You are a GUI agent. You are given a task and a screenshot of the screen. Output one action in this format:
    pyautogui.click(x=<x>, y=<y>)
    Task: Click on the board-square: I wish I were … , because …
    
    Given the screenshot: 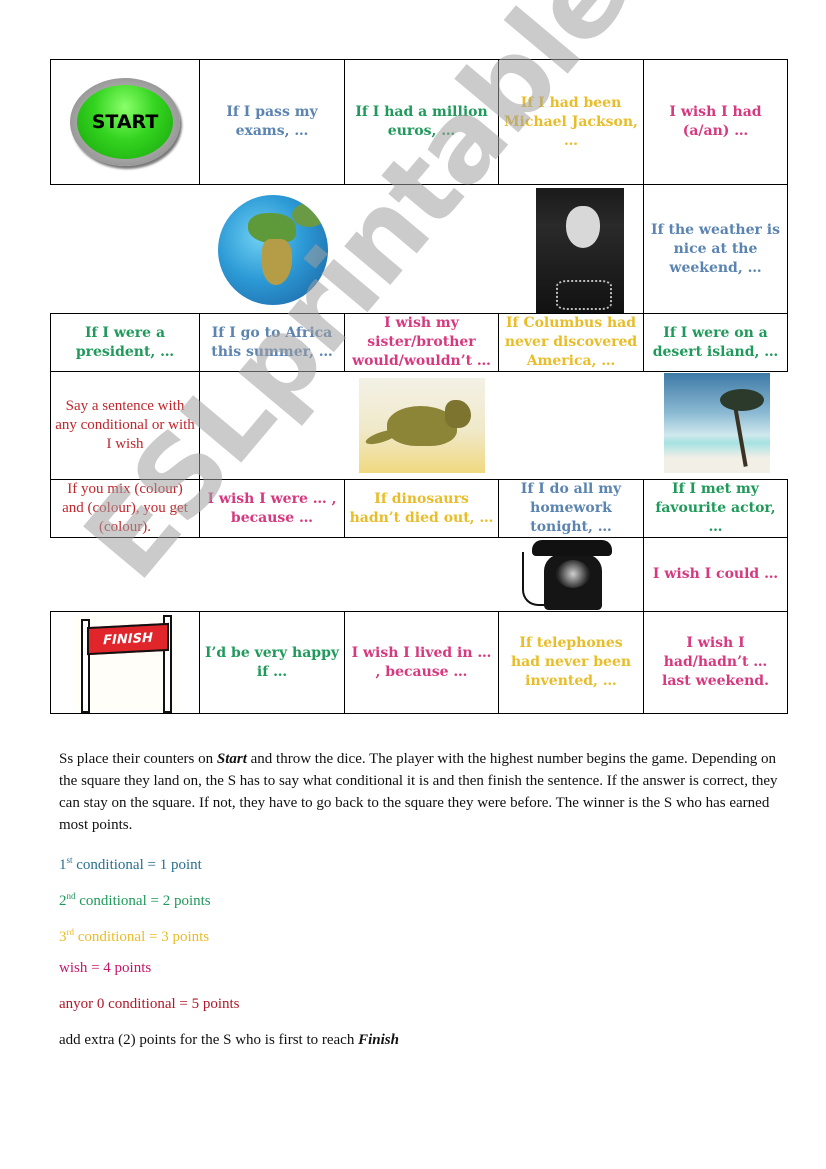 What is the action you would take?
    pyautogui.click(x=272, y=508)
    